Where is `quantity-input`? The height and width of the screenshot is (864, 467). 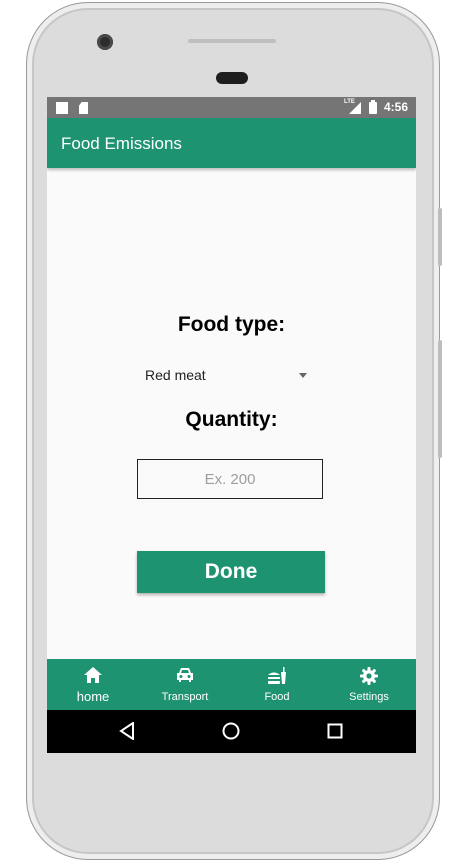
quantity-input is located at coordinates (230, 479).